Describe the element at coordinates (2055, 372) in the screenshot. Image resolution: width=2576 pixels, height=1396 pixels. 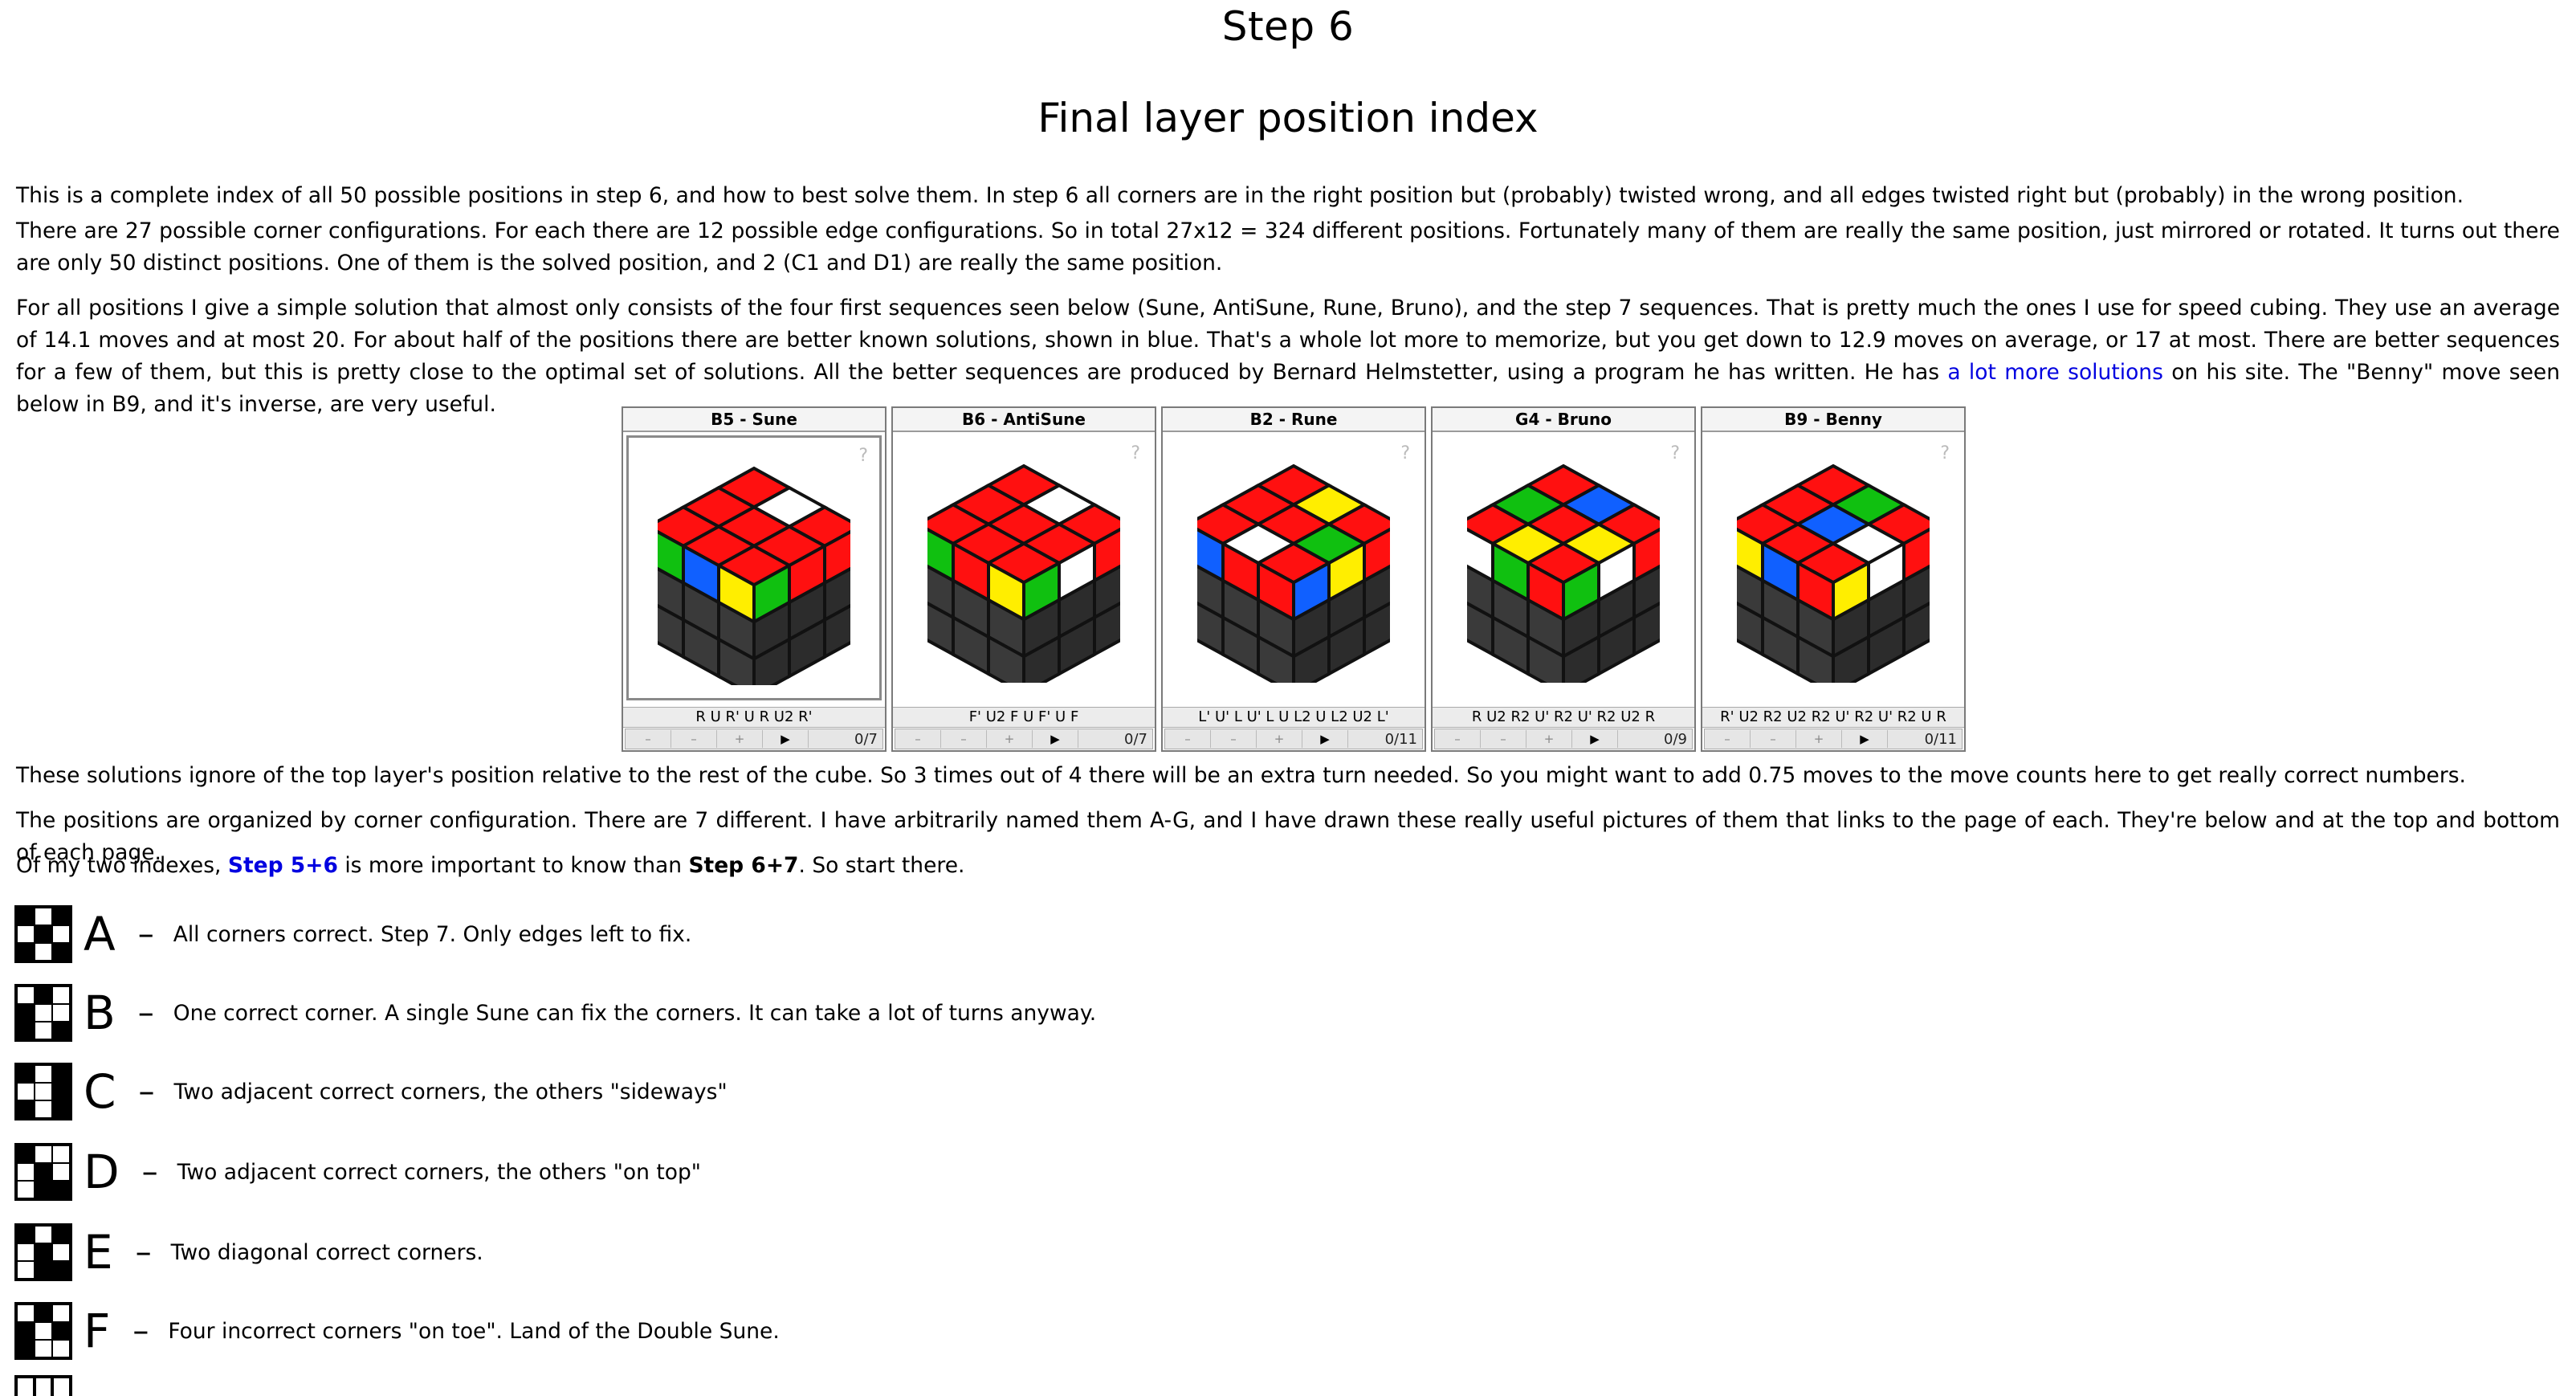
I see `more-solutions-link: a lot more solutions` at that location.